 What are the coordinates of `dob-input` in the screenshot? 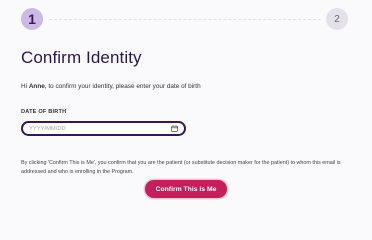 It's located at (99, 128).